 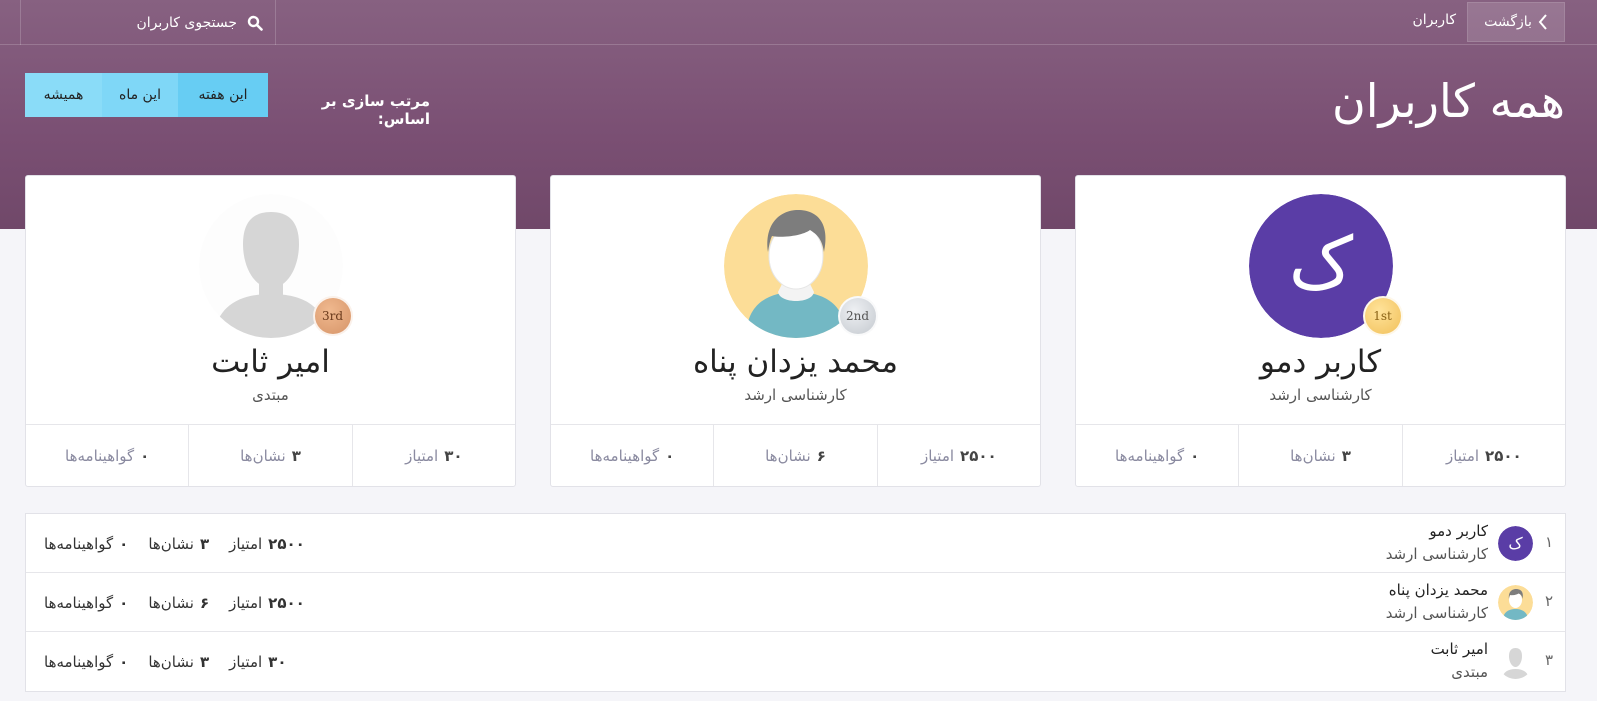 What do you see at coordinates (63, 95) in the screenshot?
I see `sort-all-time-button: همیشه` at bounding box center [63, 95].